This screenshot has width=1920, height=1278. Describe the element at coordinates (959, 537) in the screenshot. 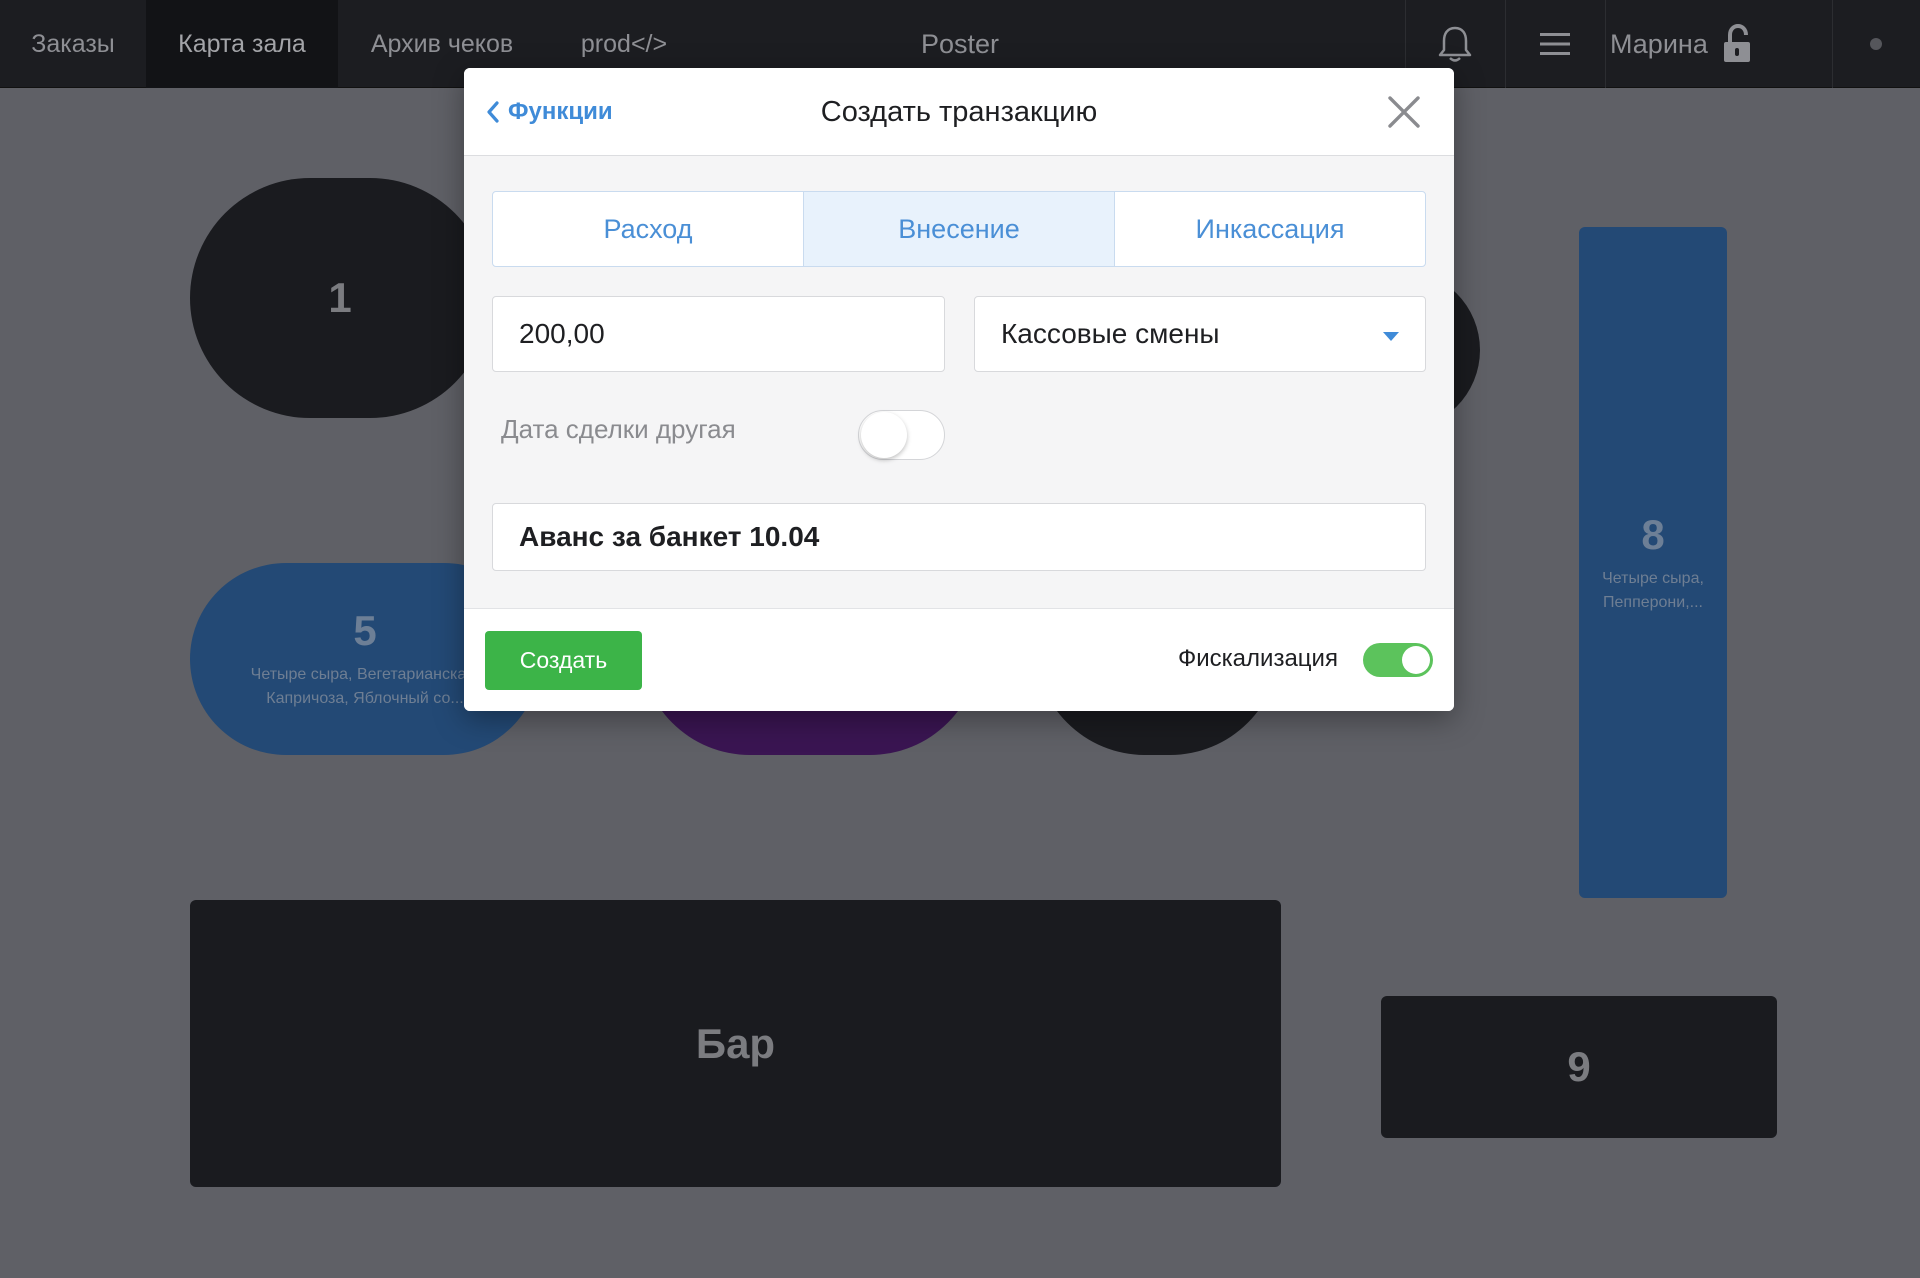

I see `comment-input: Аванс за банкет 10.04` at that location.